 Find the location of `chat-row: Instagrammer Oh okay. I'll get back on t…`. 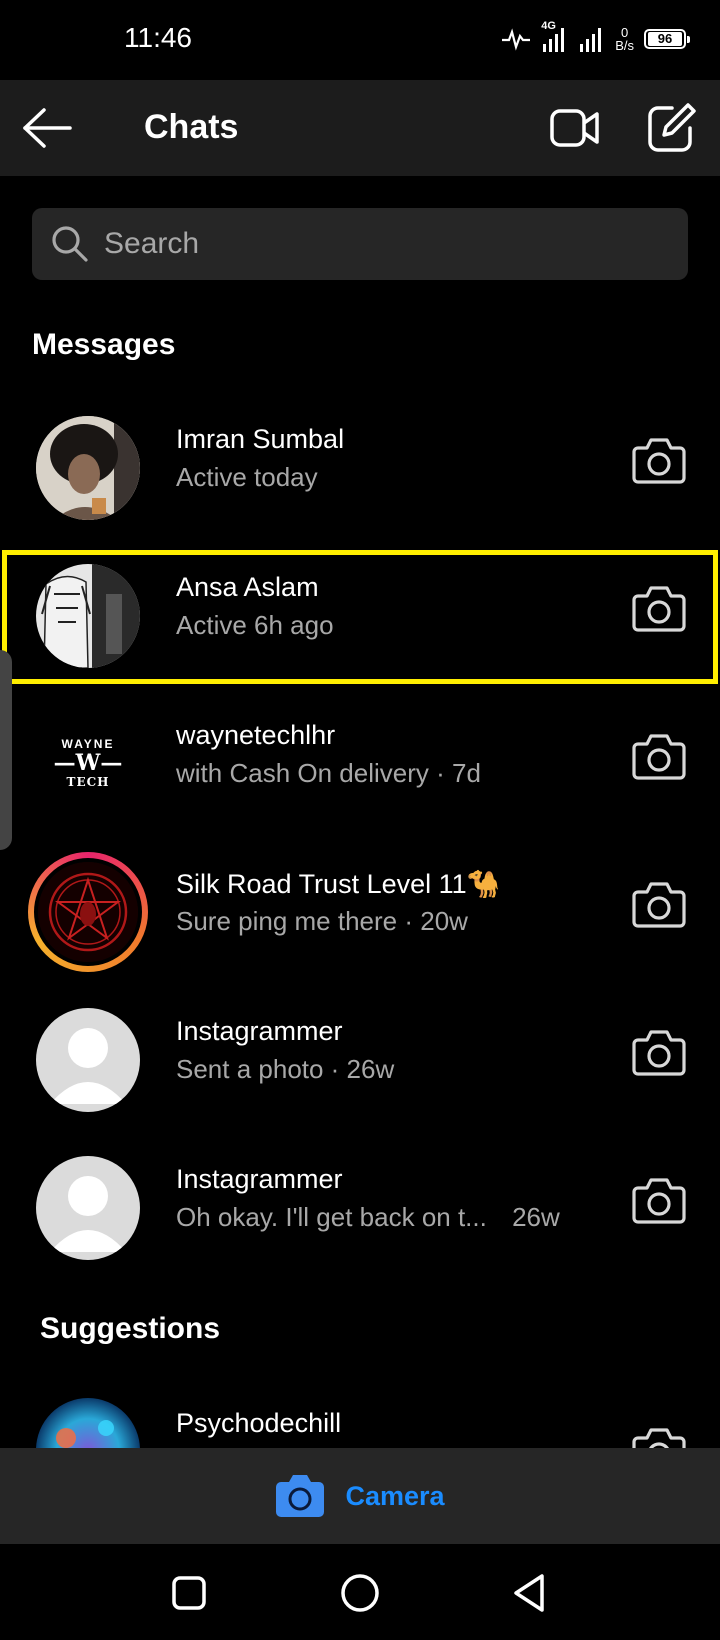

chat-row: Instagrammer Oh okay. I'll get back on t… is located at coordinates (360, 1206).